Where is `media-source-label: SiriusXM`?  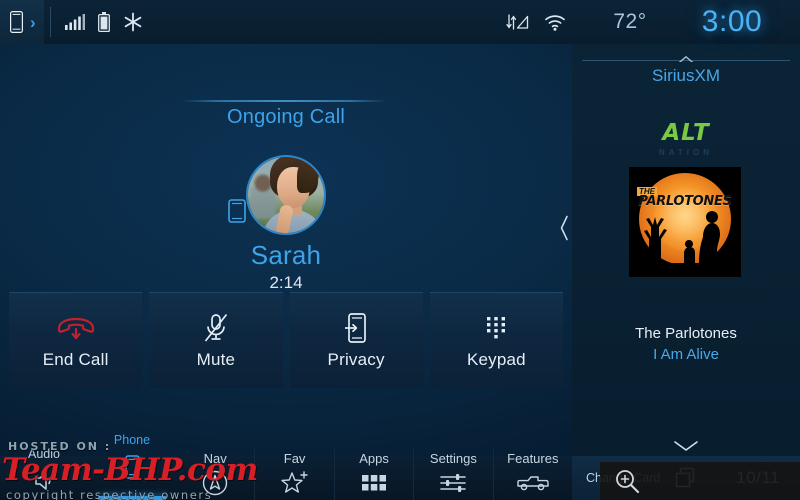 media-source-label: SiriusXM is located at coordinates (686, 76).